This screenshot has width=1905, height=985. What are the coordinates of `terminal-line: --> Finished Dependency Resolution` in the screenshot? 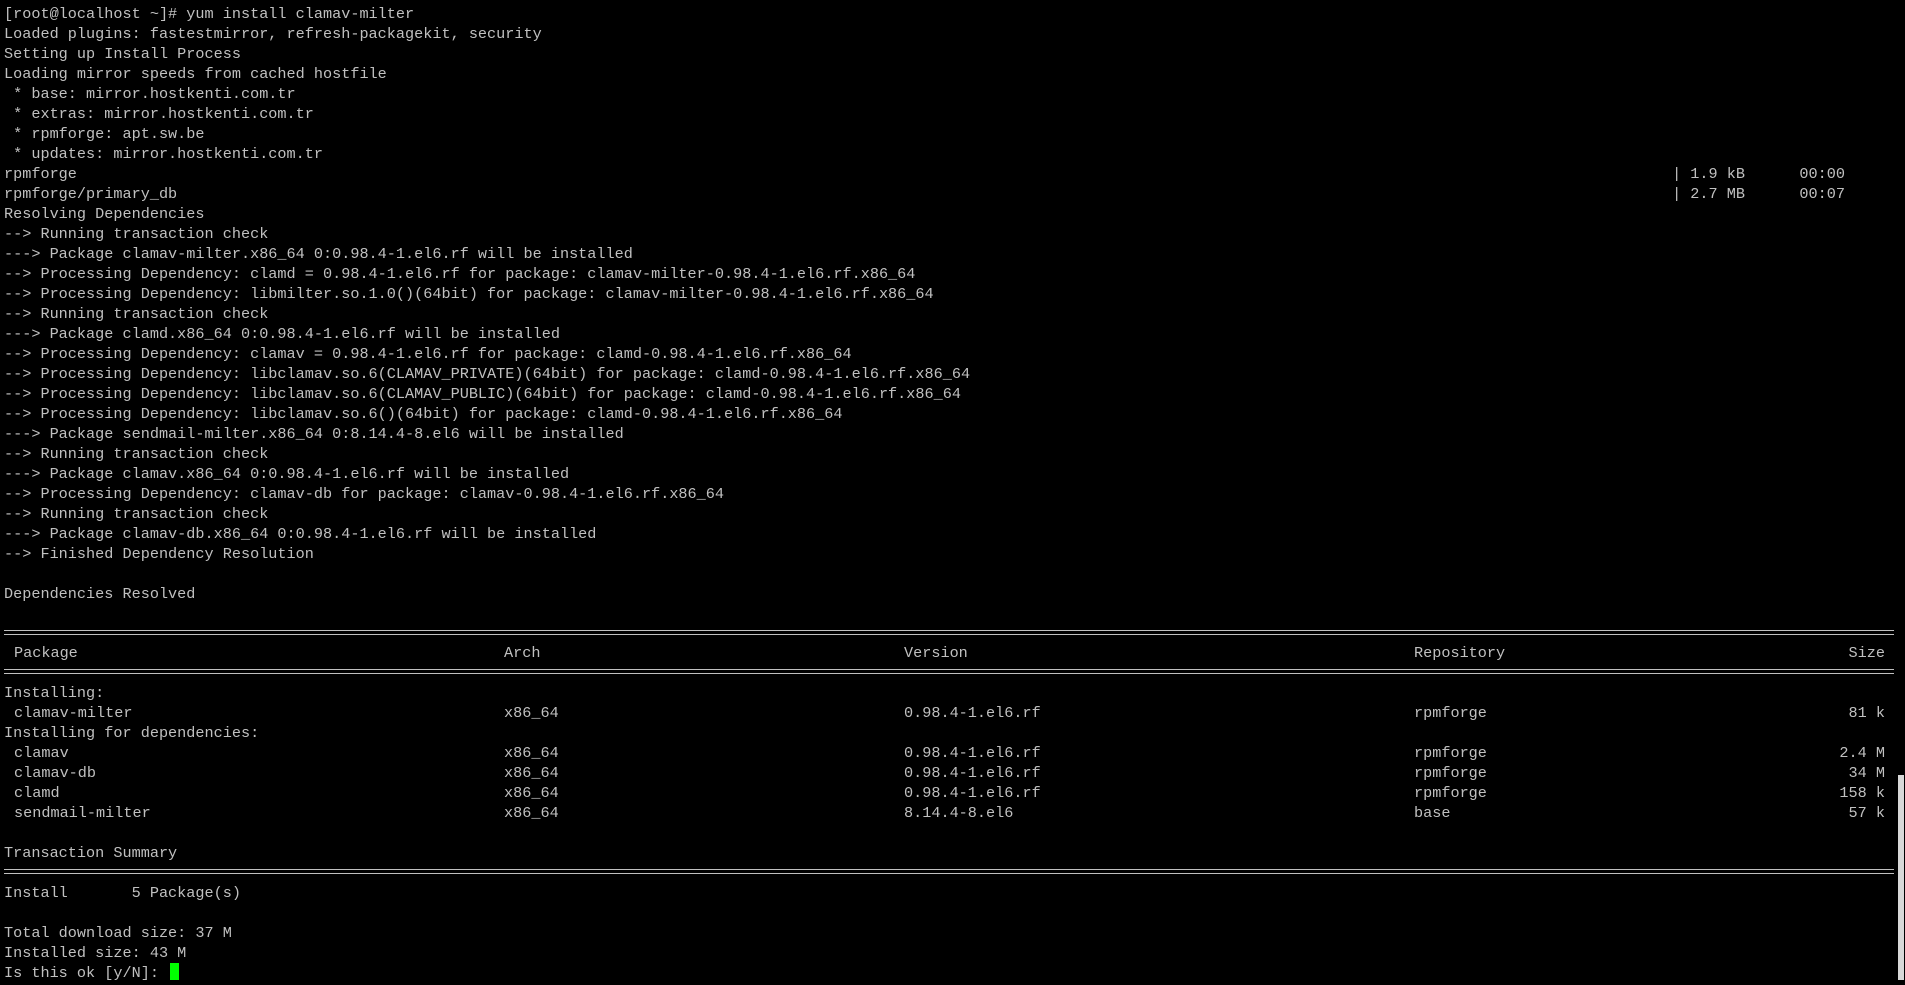 It's located at (159, 554).